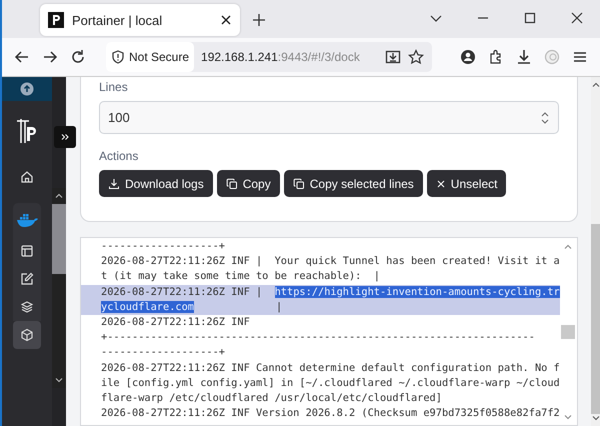 The image size is (600, 426). Describe the element at coordinates (320, 277) in the screenshot. I see `log-line: t (it may take some time to be reachable): |` at that location.